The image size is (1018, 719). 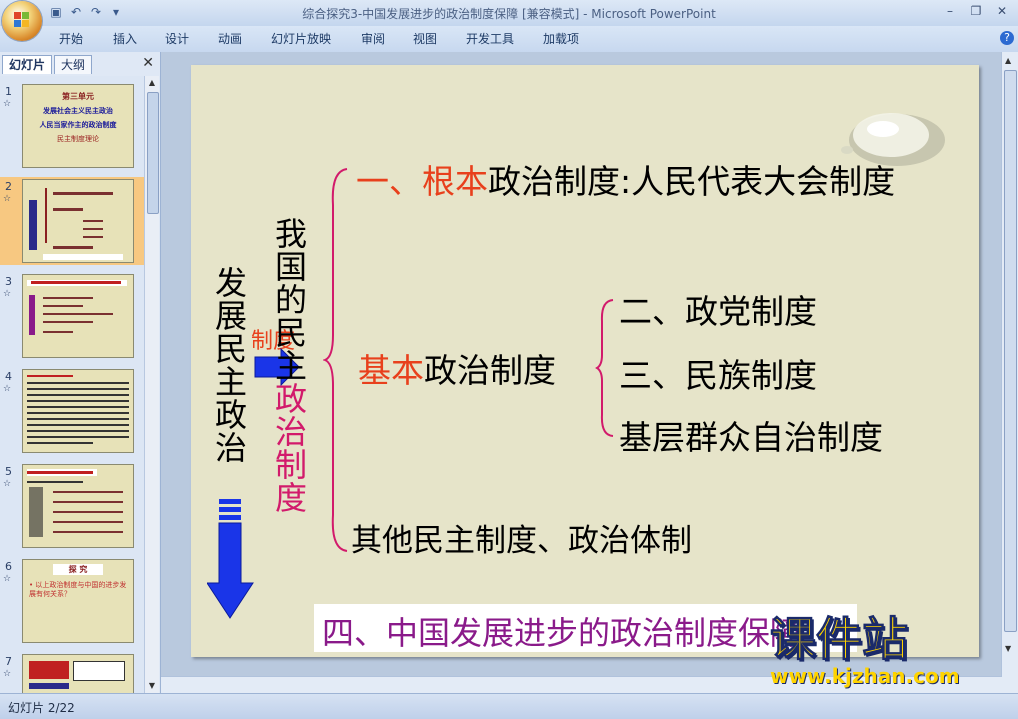 I want to click on tab-addins: 加载项, so click(x=561, y=38).